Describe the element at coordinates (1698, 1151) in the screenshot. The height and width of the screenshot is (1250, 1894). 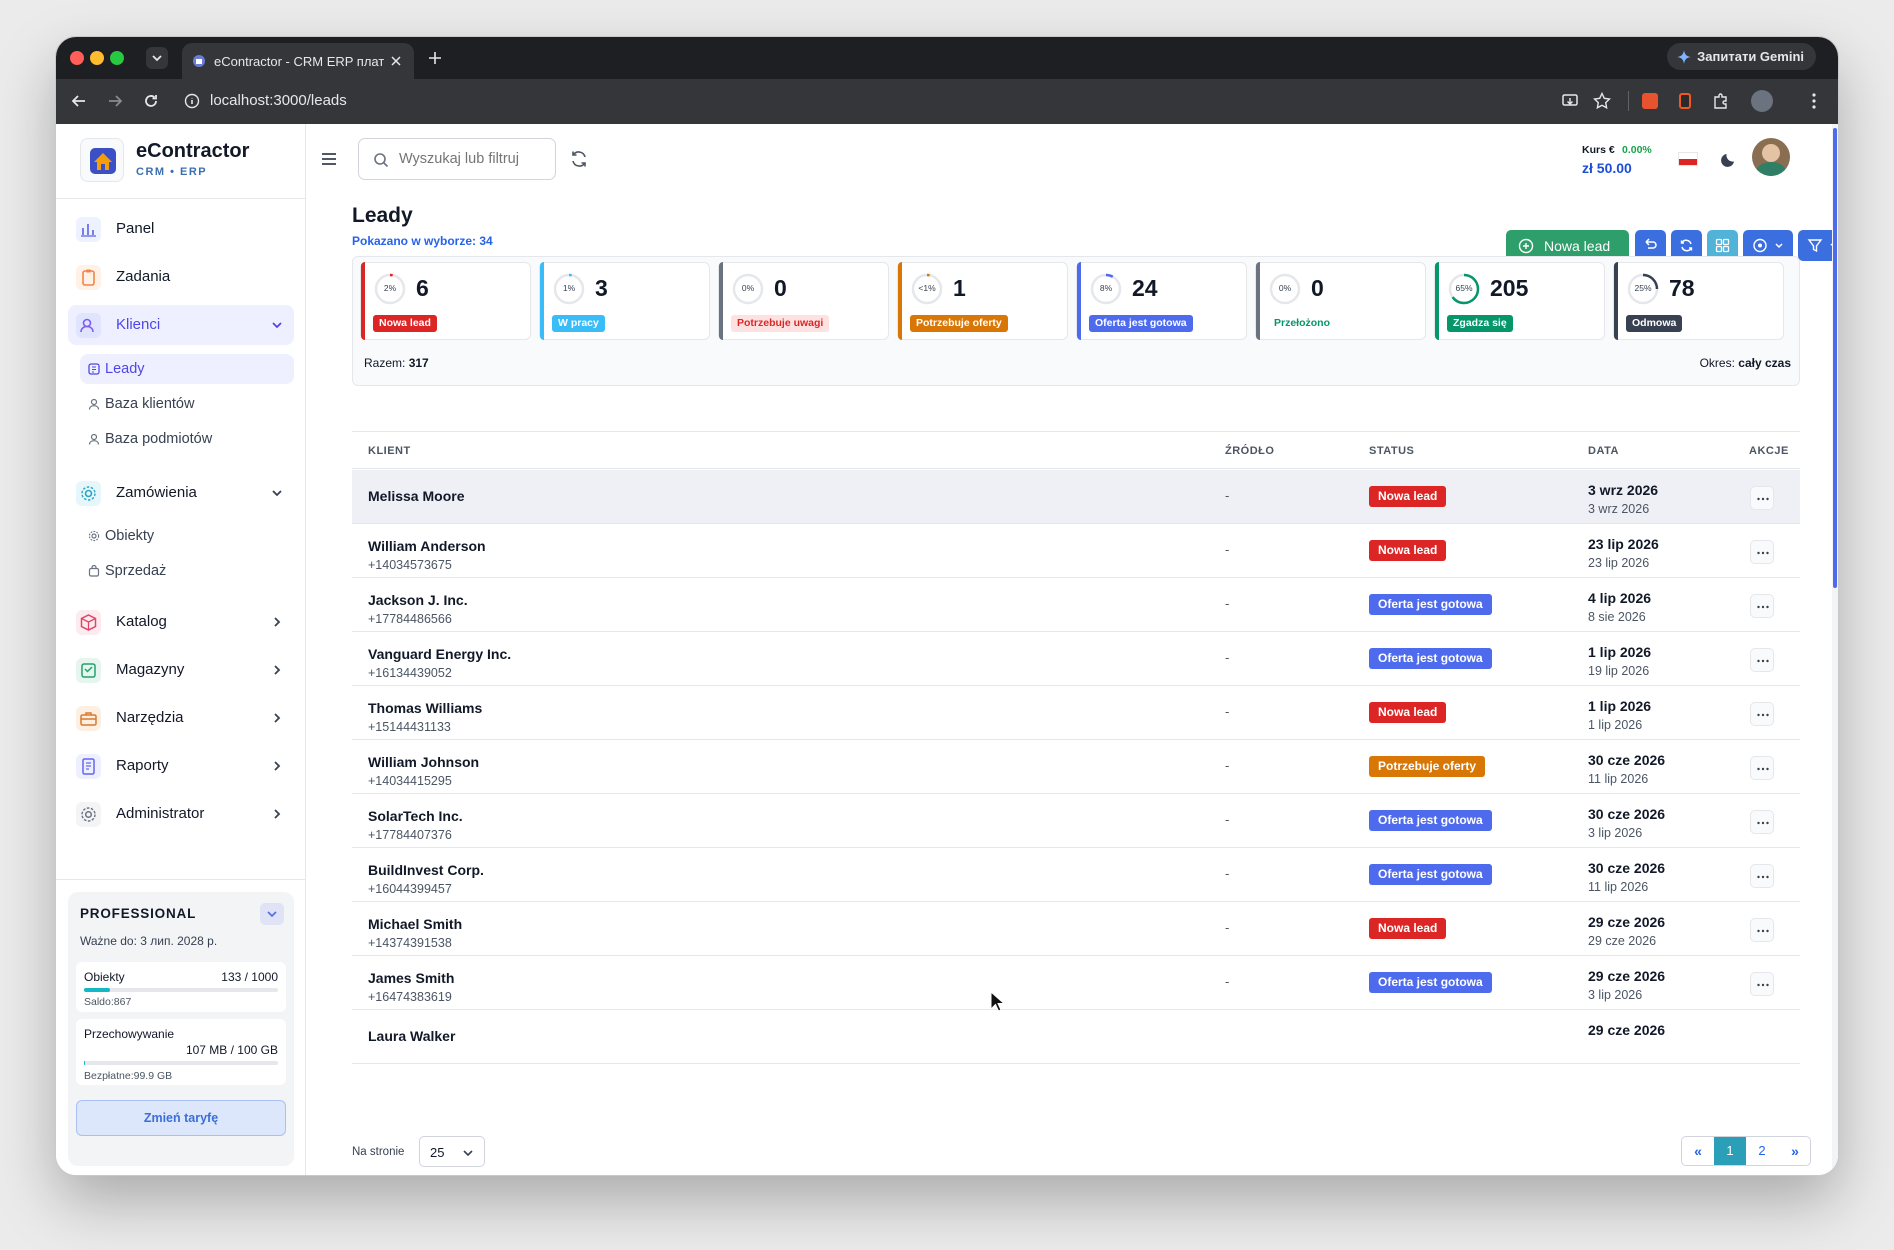
I see `page-prev-button: «` at that location.